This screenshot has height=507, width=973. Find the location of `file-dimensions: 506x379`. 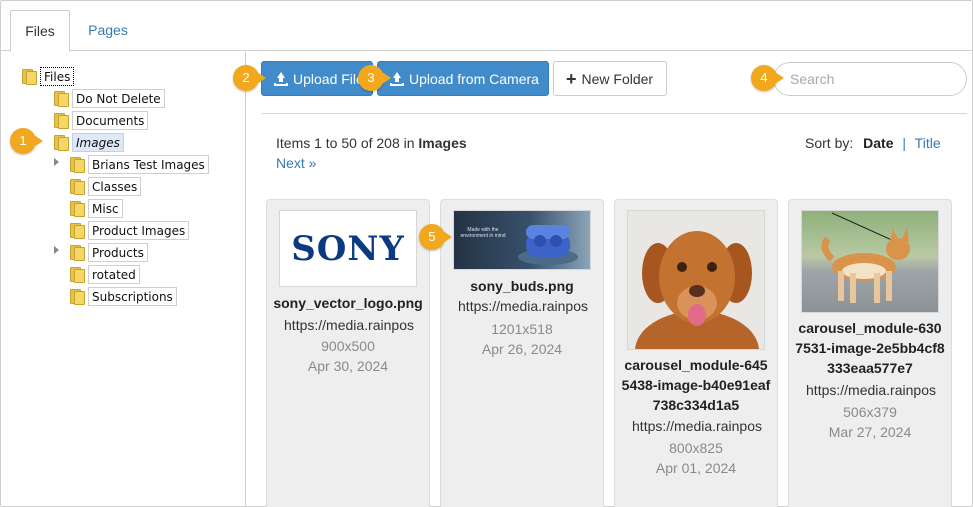

file-dimensions: 506x379 is located at coordinates (870, 412).